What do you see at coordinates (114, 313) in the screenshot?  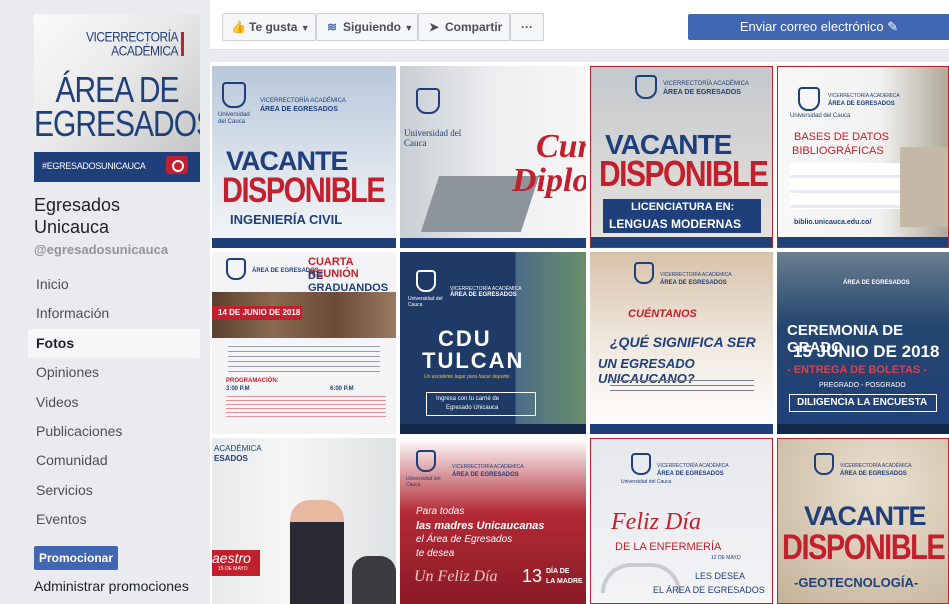 I see `nav-item-informacion: Información` at bounding box center [114, 313].